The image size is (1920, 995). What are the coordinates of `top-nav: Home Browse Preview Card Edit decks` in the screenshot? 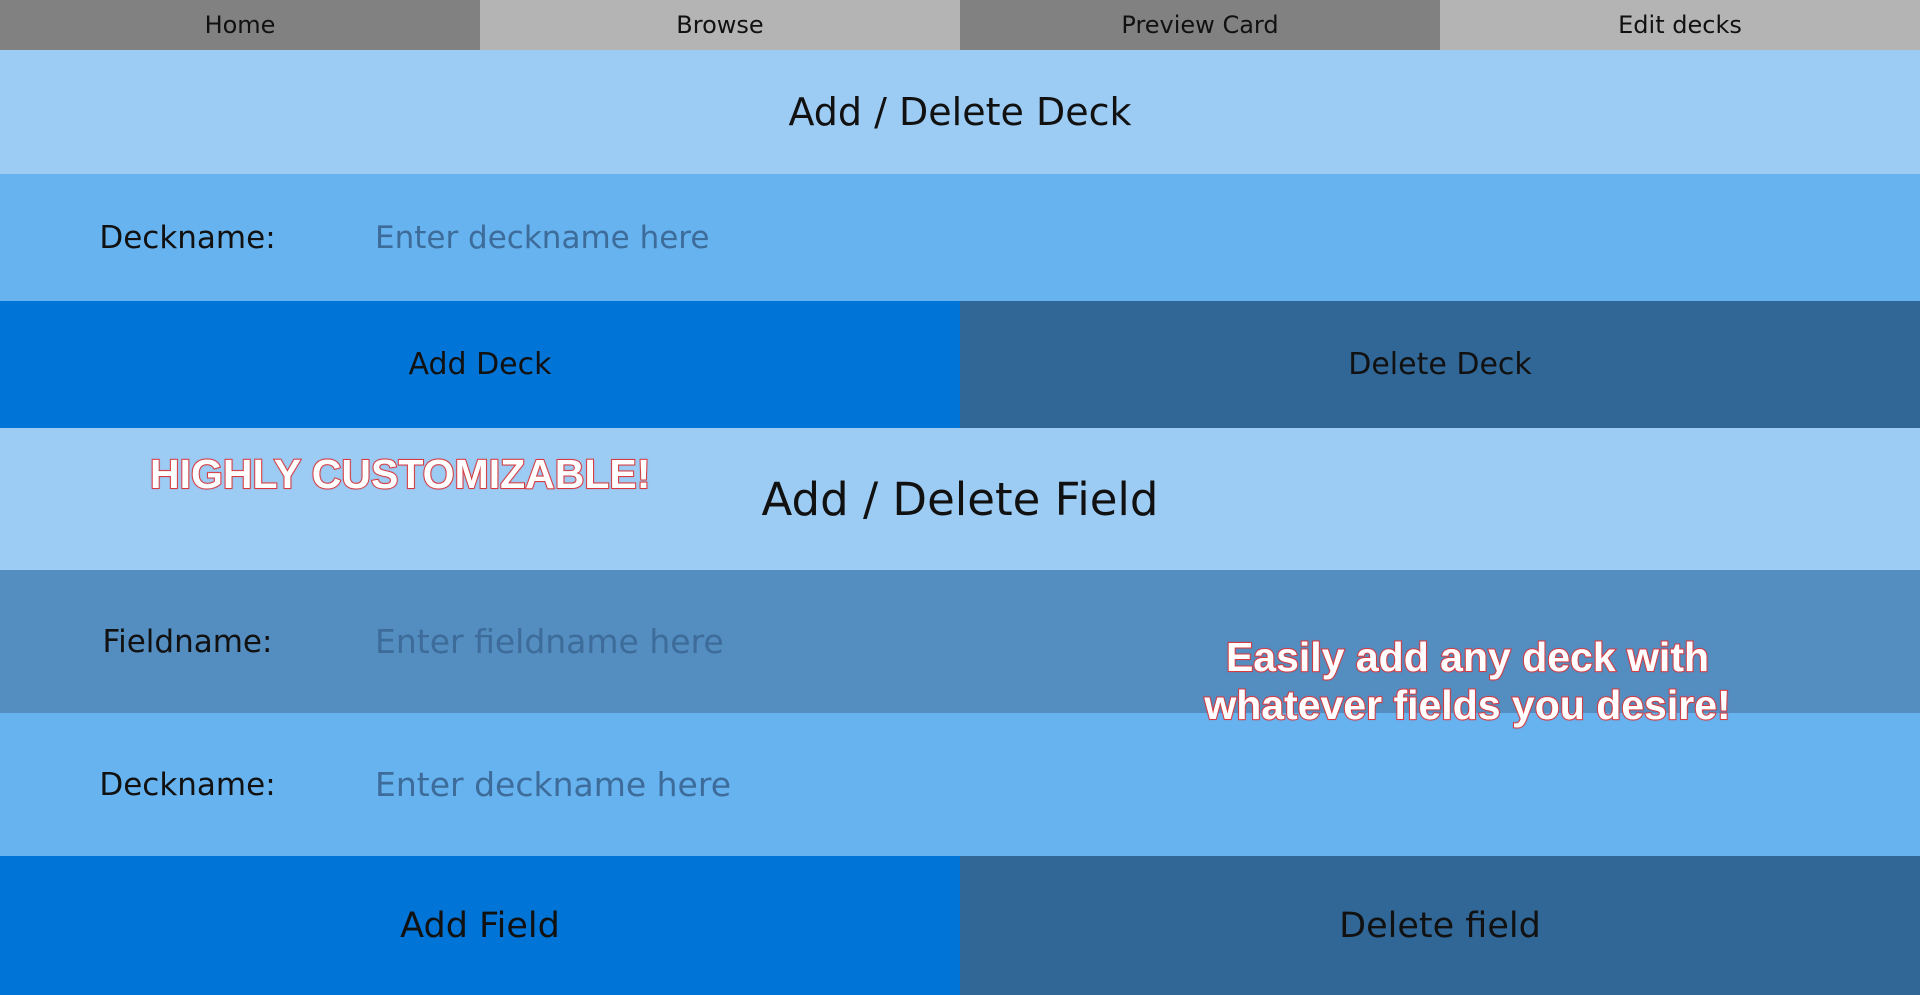 It's located at (960, 25).